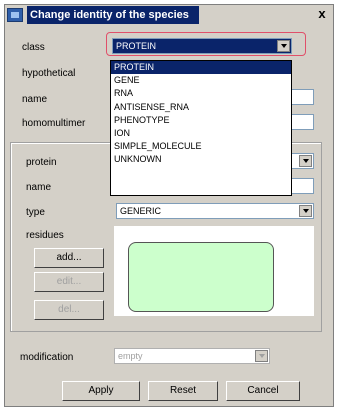 This screenshot has width=338, height=411. What do you see at coordinates (101, 391) in the screenshot?
I see `apply-button: Apply` at bounding box center [101, 391].